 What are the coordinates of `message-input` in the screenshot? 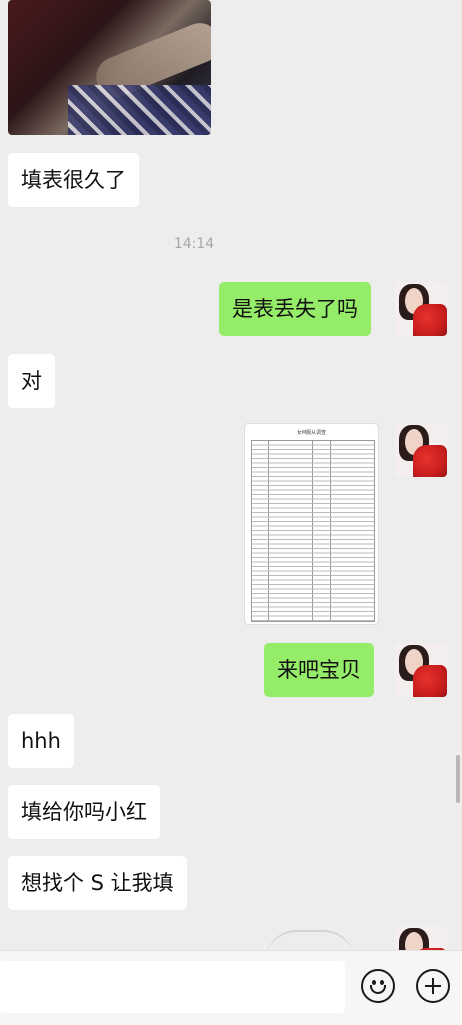 It's located at (172, 987).